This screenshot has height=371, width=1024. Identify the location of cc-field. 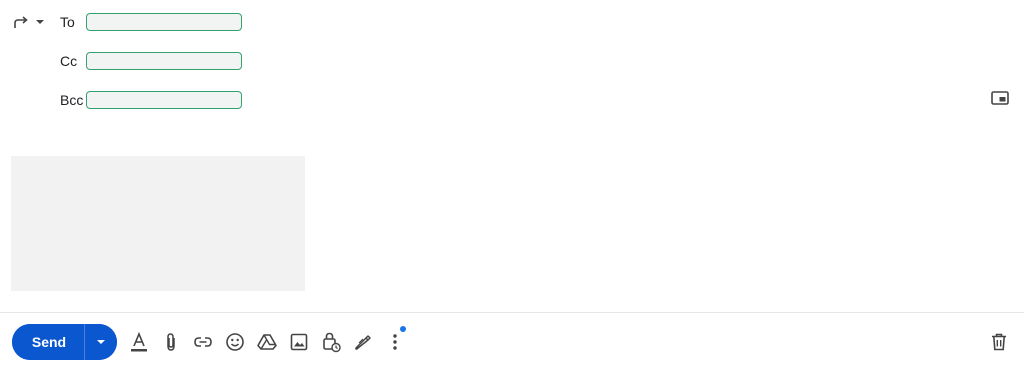
(164, 61).